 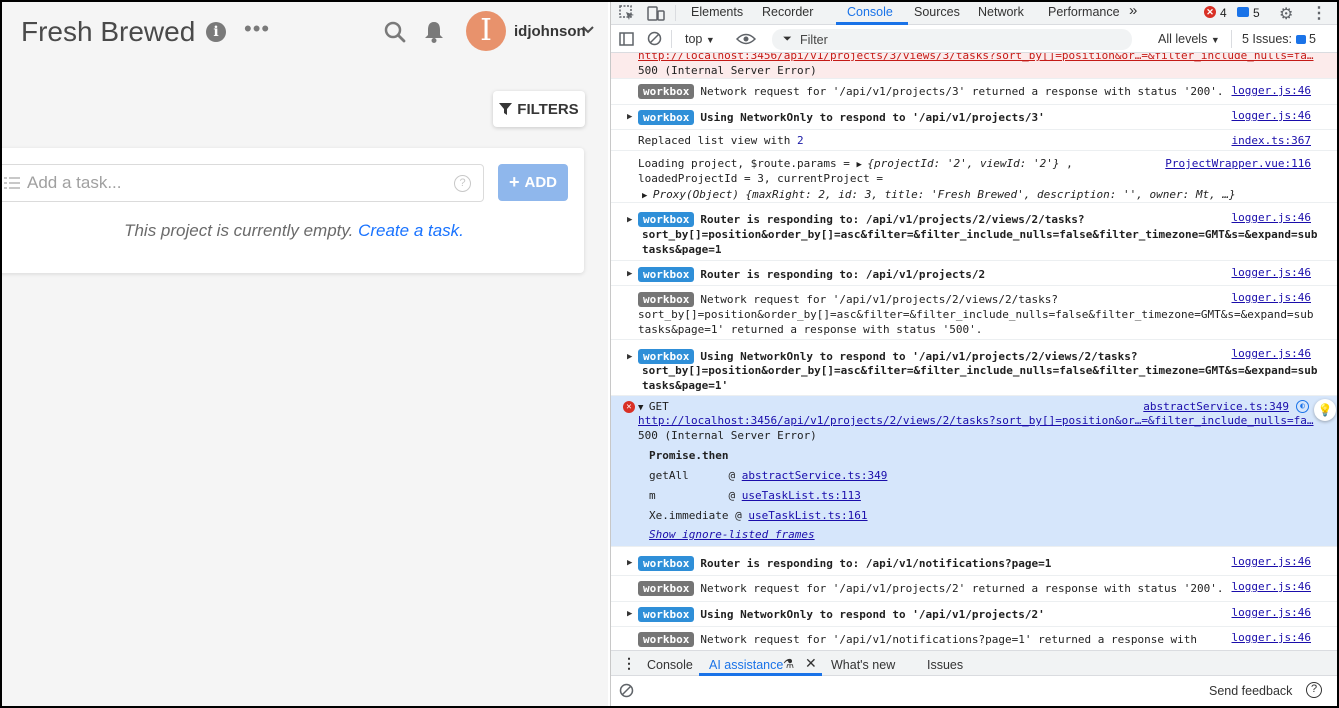 What do you see at coordinates (815, 475) in the screenshot?
I see `stack-frame-link: abstractService.ts:349` at bounding box center [815, 475].